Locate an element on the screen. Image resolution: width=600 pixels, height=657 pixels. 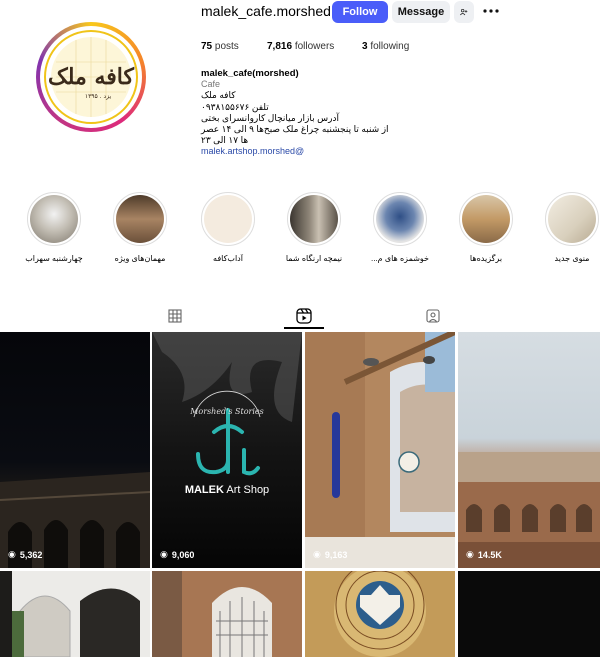
following-label: following is located at coordinates (390, 46).